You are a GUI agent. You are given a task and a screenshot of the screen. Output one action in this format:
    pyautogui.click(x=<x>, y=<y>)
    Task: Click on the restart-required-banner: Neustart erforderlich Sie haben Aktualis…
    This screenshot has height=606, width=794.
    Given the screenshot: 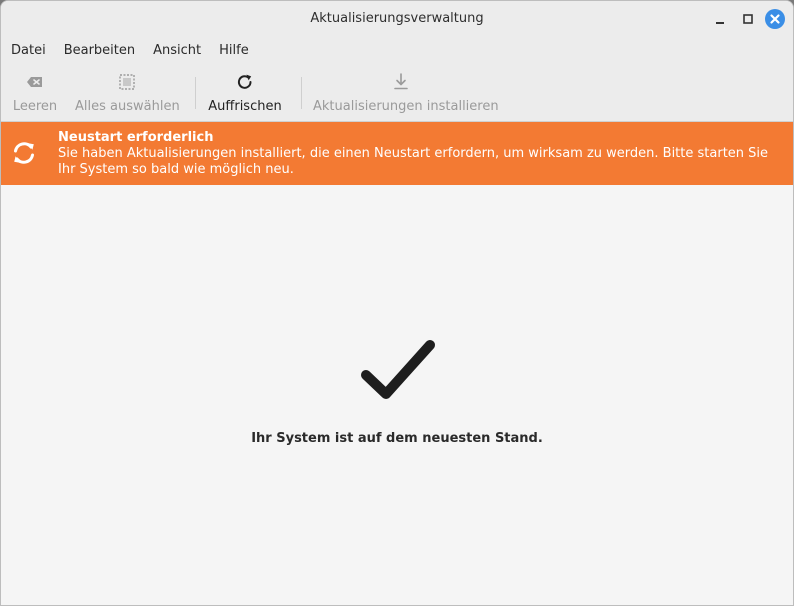 What is the action you would take?
    pyautogui.click(x=397, y=153)
    